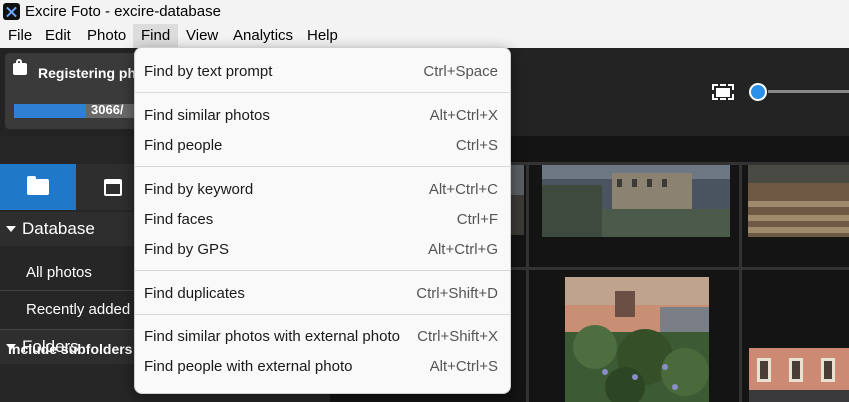 The image size is (849, 402). What do you see at coordinates (457, 293) in the screenshot?
I see `menu-item-shortcut: Ctrl+Shift+D` at bounding box center [457, 293].